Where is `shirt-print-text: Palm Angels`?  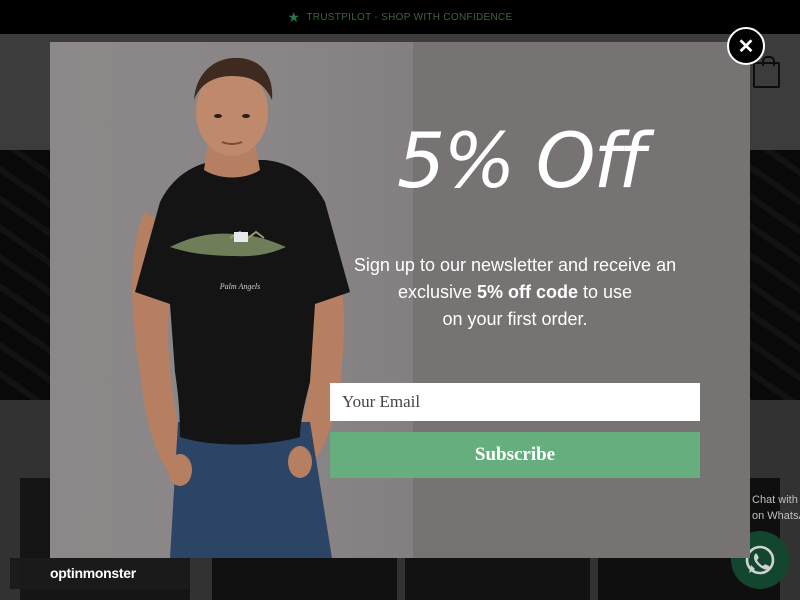 shirt-print-text: Palm Angels is located at coordinates (240, 286).